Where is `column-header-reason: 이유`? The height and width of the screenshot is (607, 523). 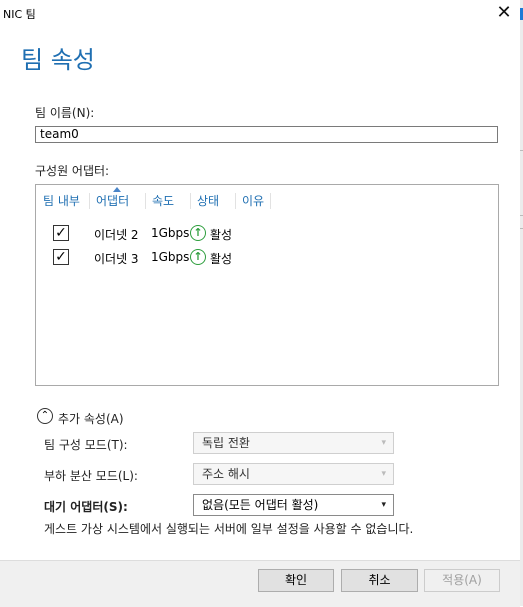 column-header-reason: 이유 is located at coordinates (253, 200).